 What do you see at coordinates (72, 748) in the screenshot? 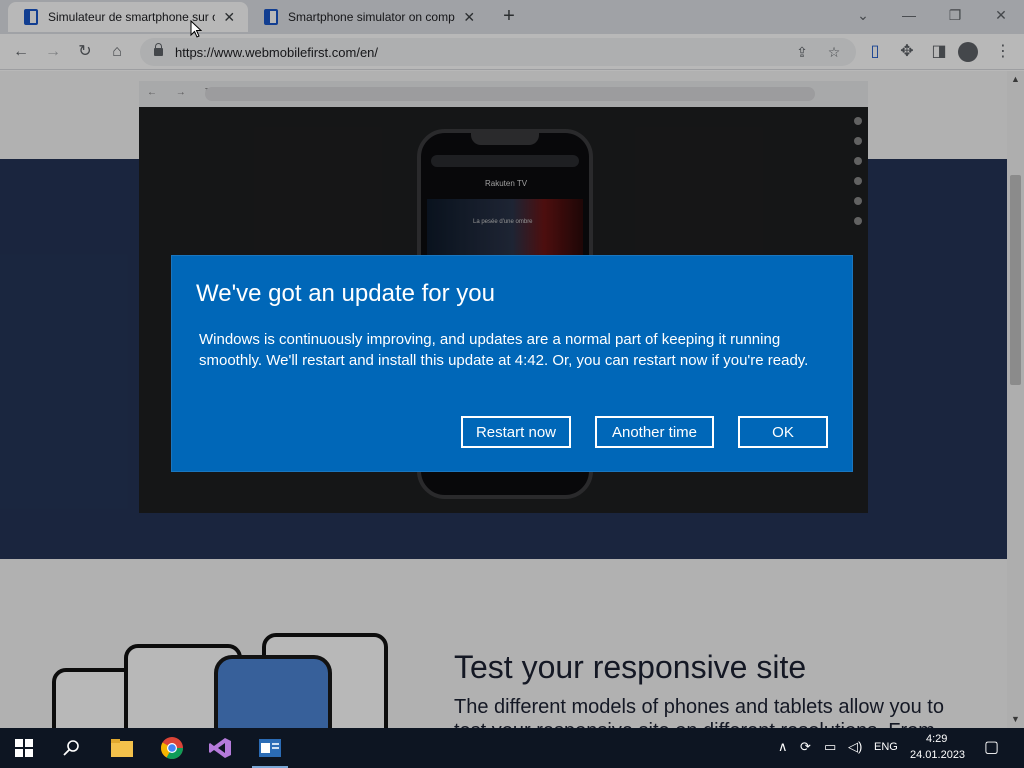
I see `search-icon` at bounding box center [72, 748].